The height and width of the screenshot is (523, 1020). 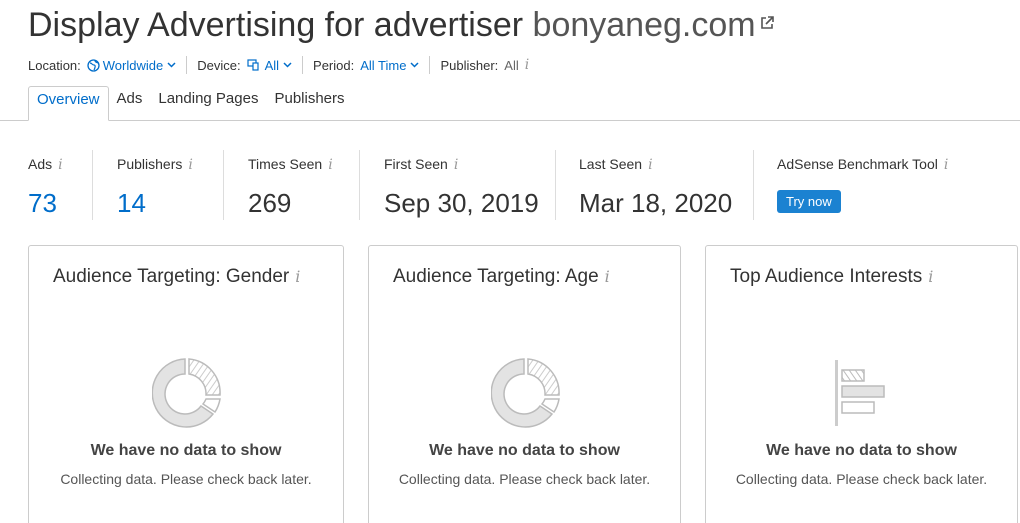 What do you see at coordinates (309, 103) in the screenshot?
I see `tab-publishers: Publishers` at bounding box center [309, 103].